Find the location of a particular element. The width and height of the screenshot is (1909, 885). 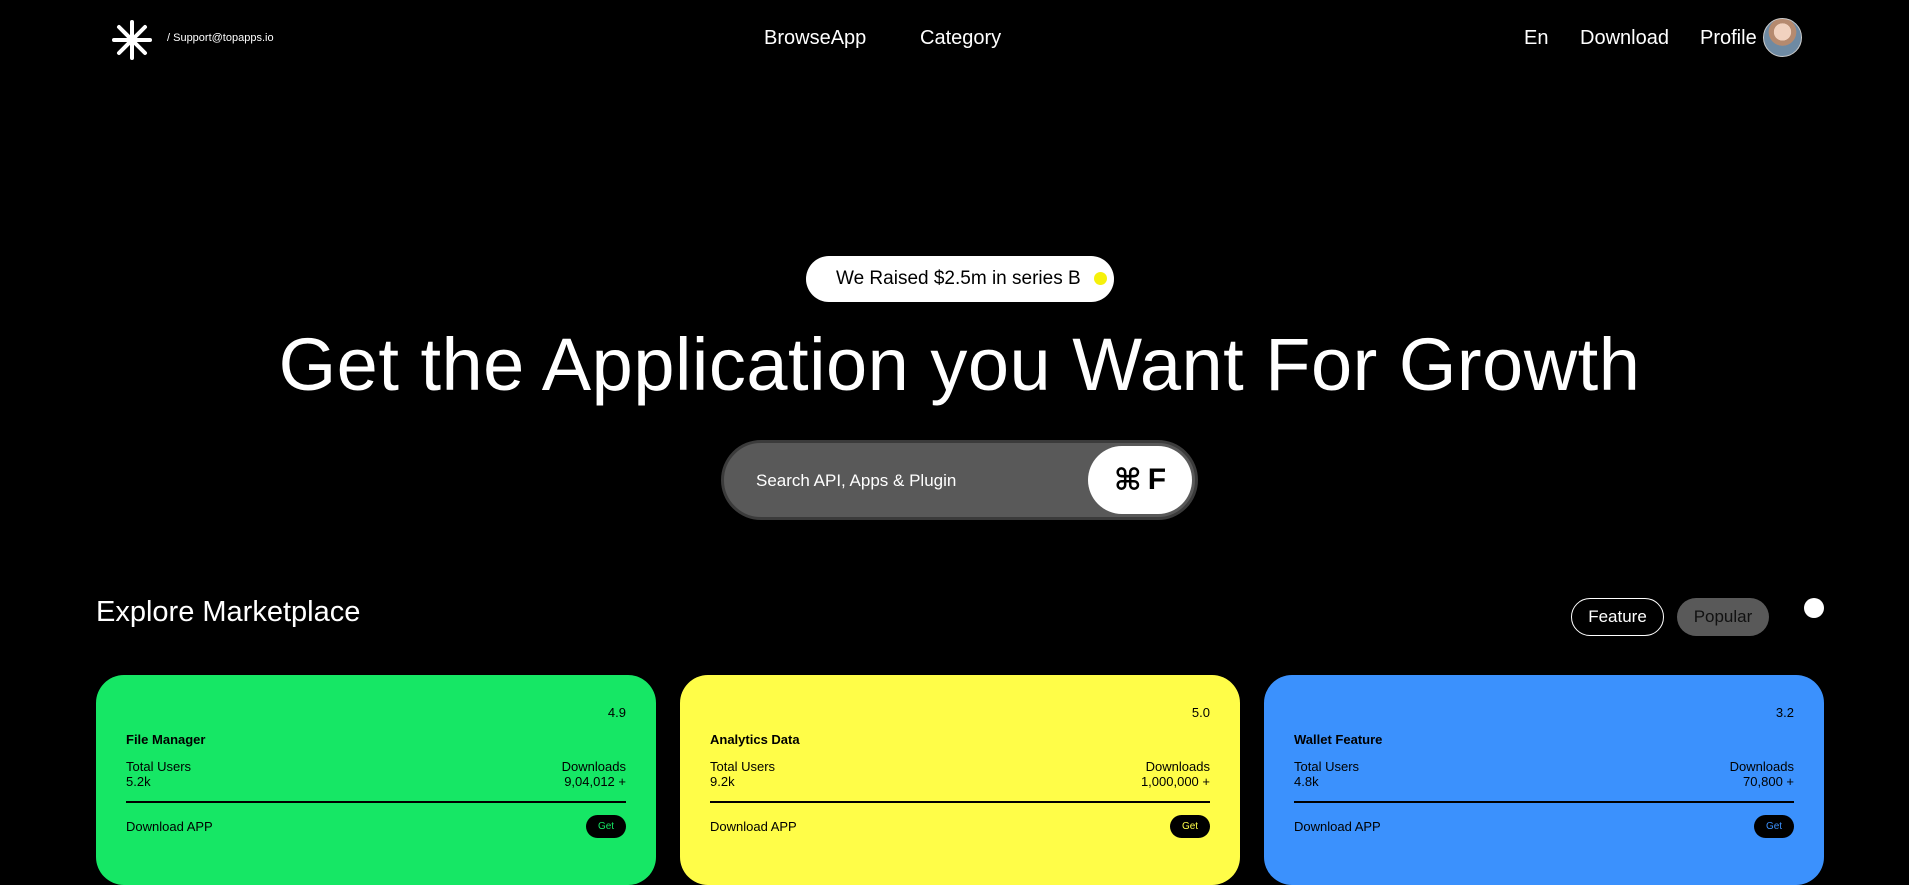

downloads-stat: Downloads 1,000,000 + is located at coordinates (1175, 774).